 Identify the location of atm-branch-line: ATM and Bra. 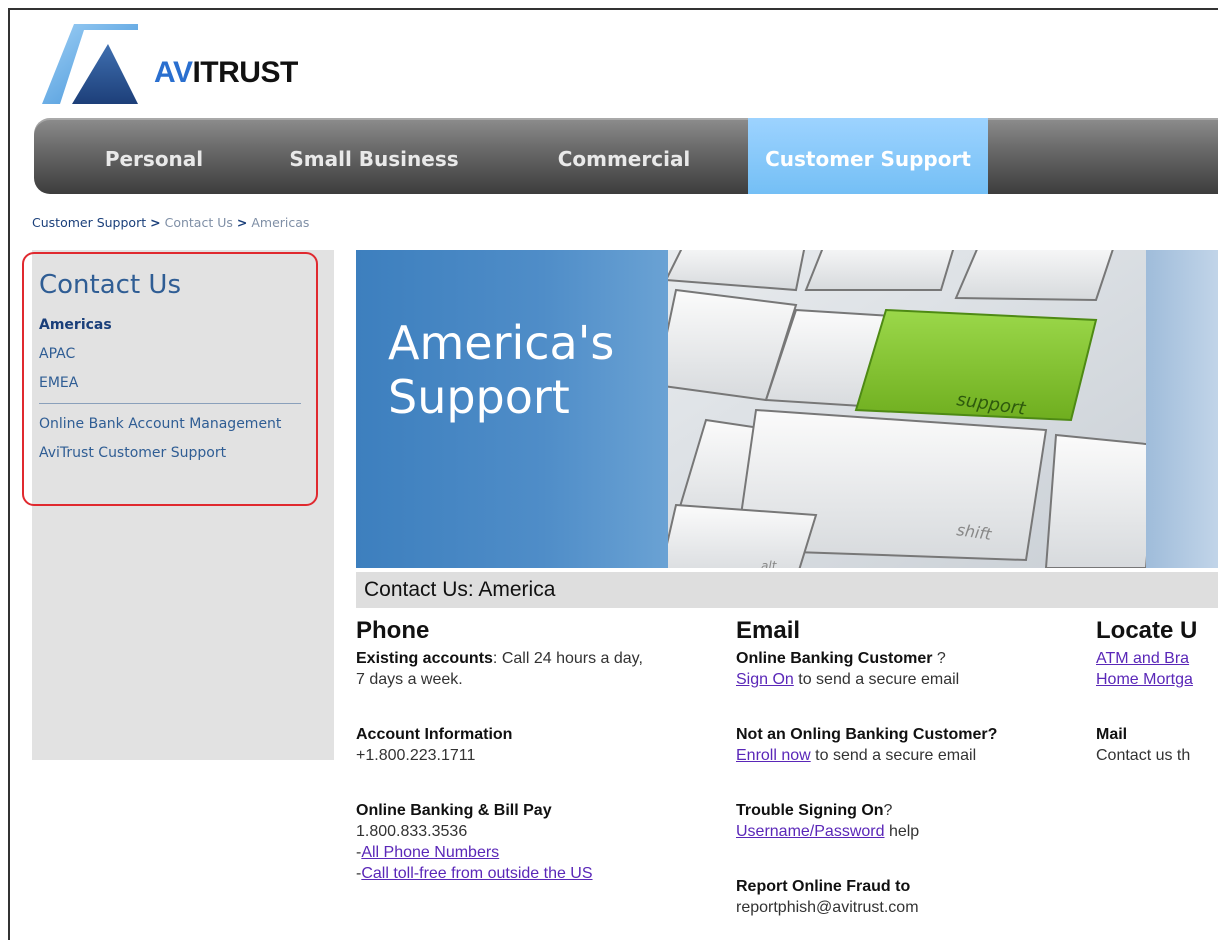
(1142, 658).